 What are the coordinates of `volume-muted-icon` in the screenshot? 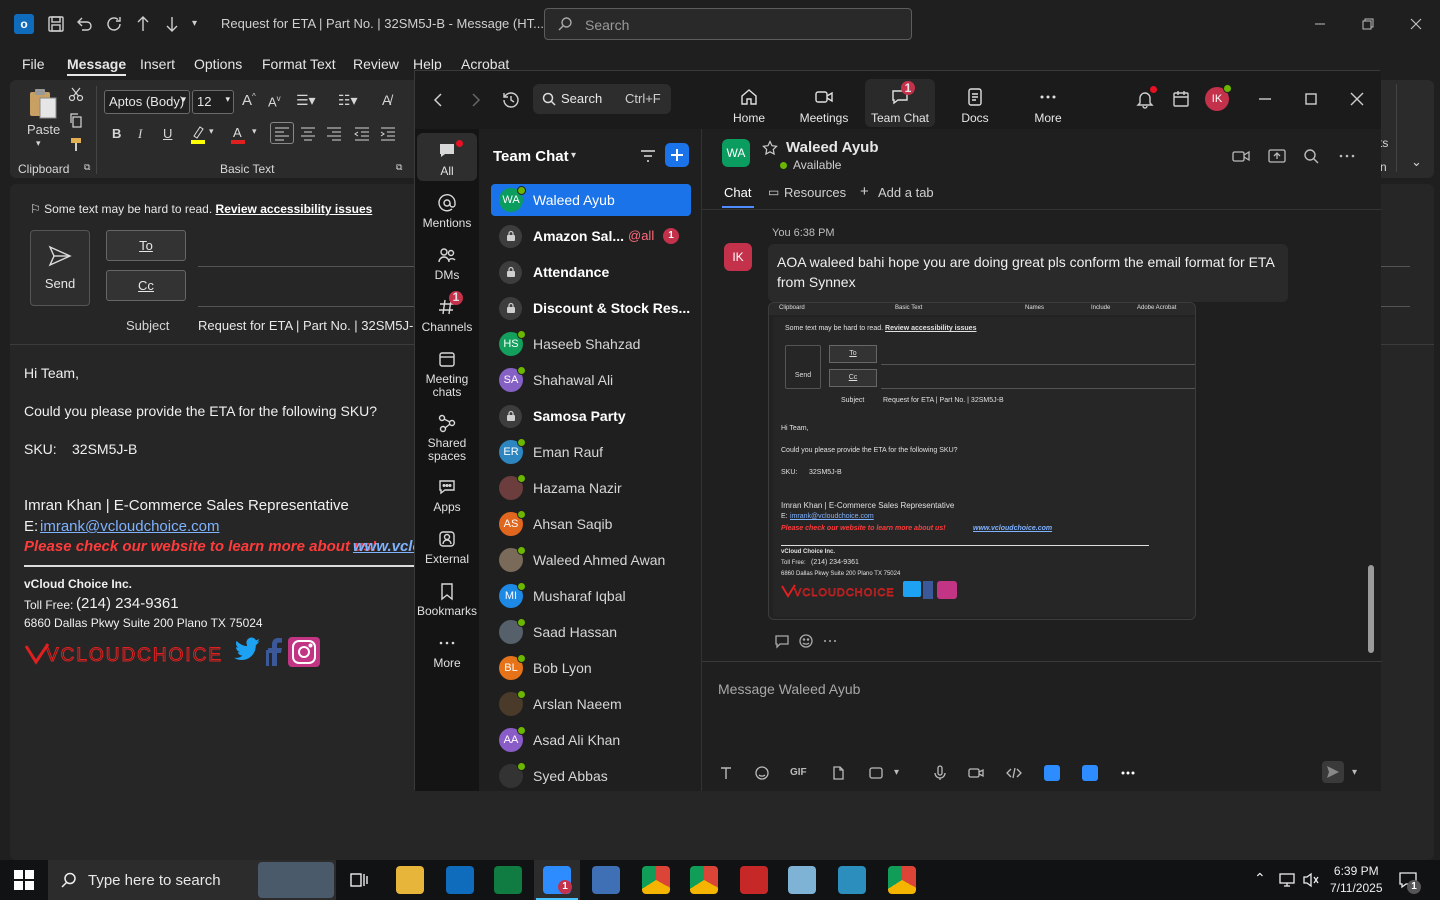 It's located at (1311, 880).